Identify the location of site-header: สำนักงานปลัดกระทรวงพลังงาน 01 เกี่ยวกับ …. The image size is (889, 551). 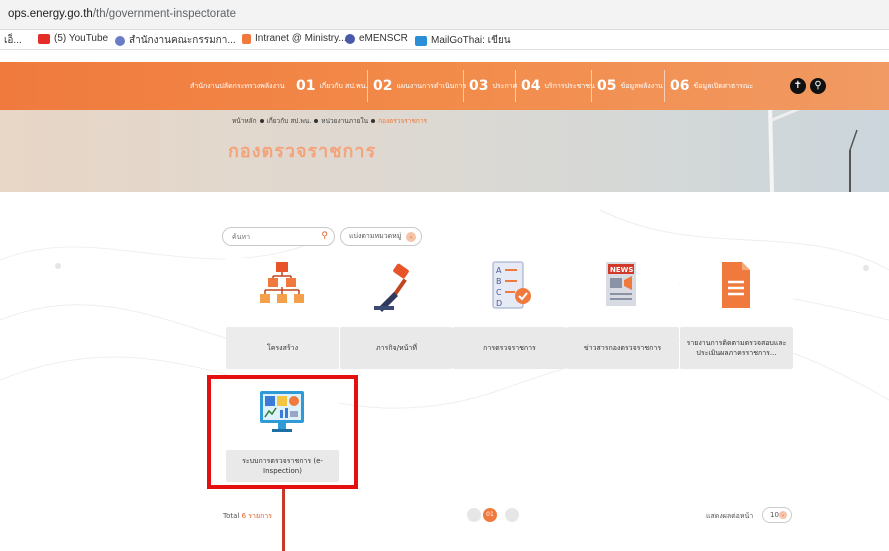
(444, 86).